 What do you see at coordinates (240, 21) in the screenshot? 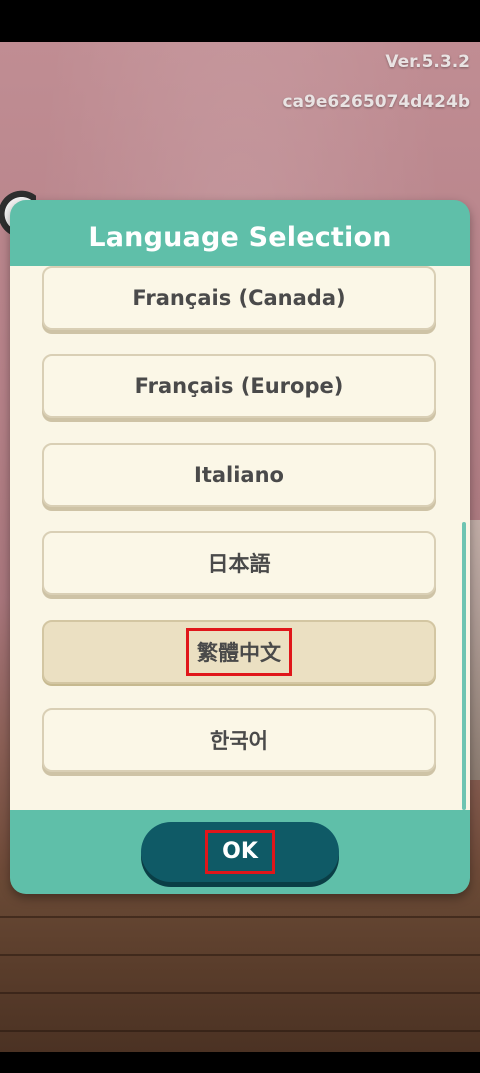
I see `status-bar` at bounding box center [240, 21].